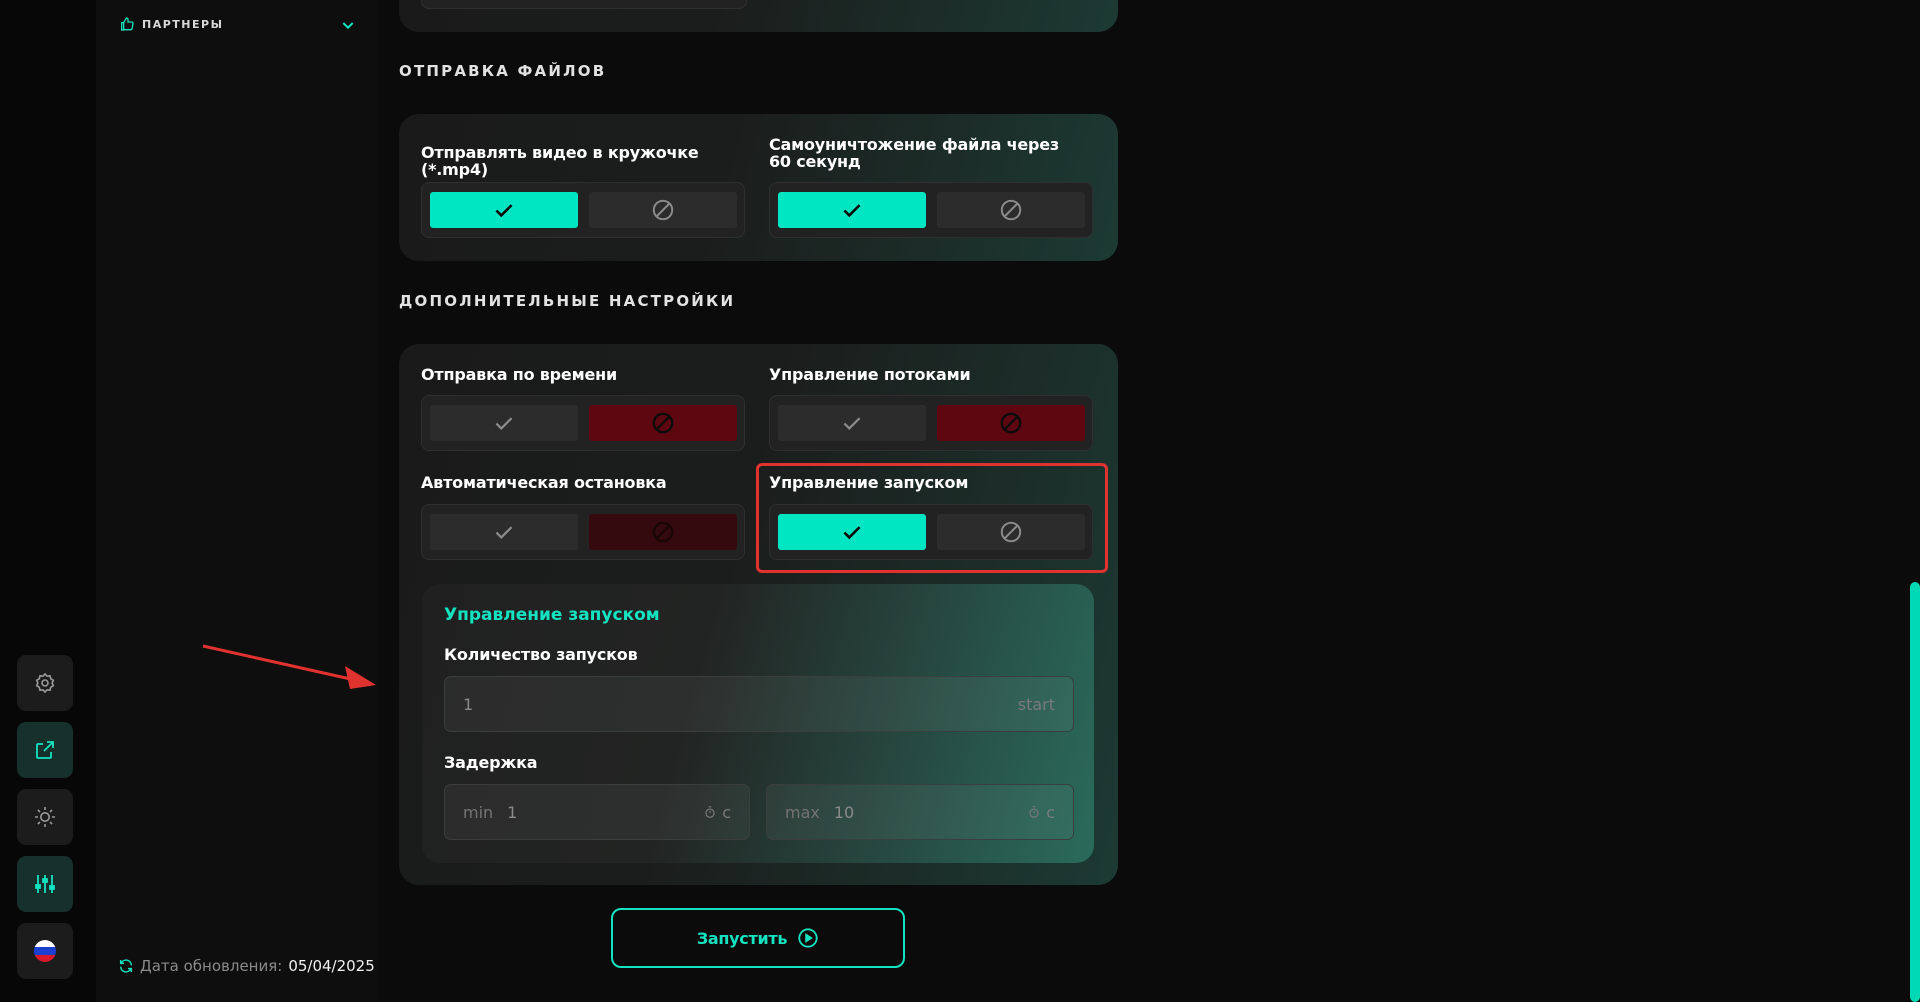  I want to click on icon-rail, so click(48, 501).